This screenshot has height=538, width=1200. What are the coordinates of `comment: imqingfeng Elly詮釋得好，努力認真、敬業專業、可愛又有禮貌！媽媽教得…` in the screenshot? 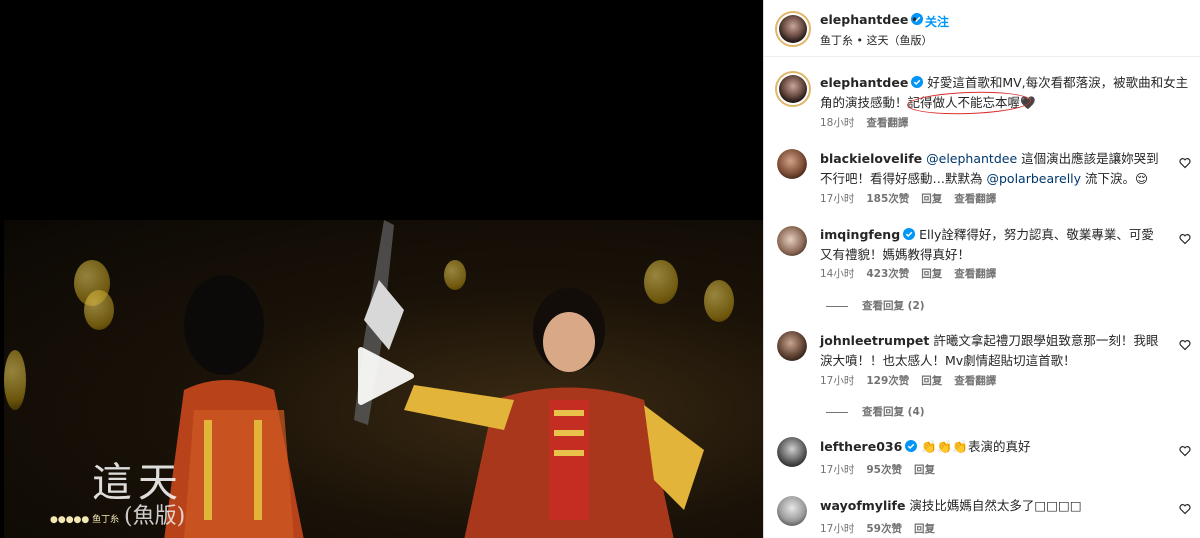 It's located at (992, 245).